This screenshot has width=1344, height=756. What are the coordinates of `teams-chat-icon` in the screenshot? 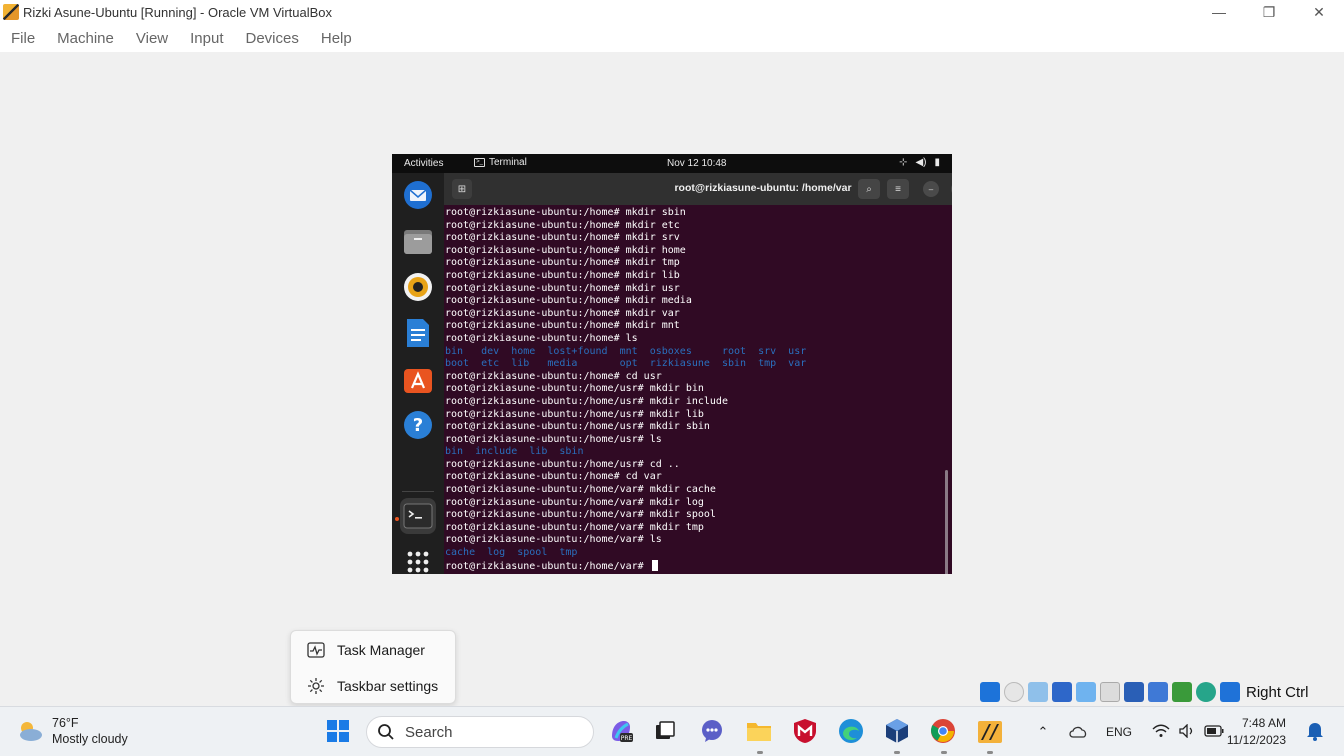 It's located at (712, 731).